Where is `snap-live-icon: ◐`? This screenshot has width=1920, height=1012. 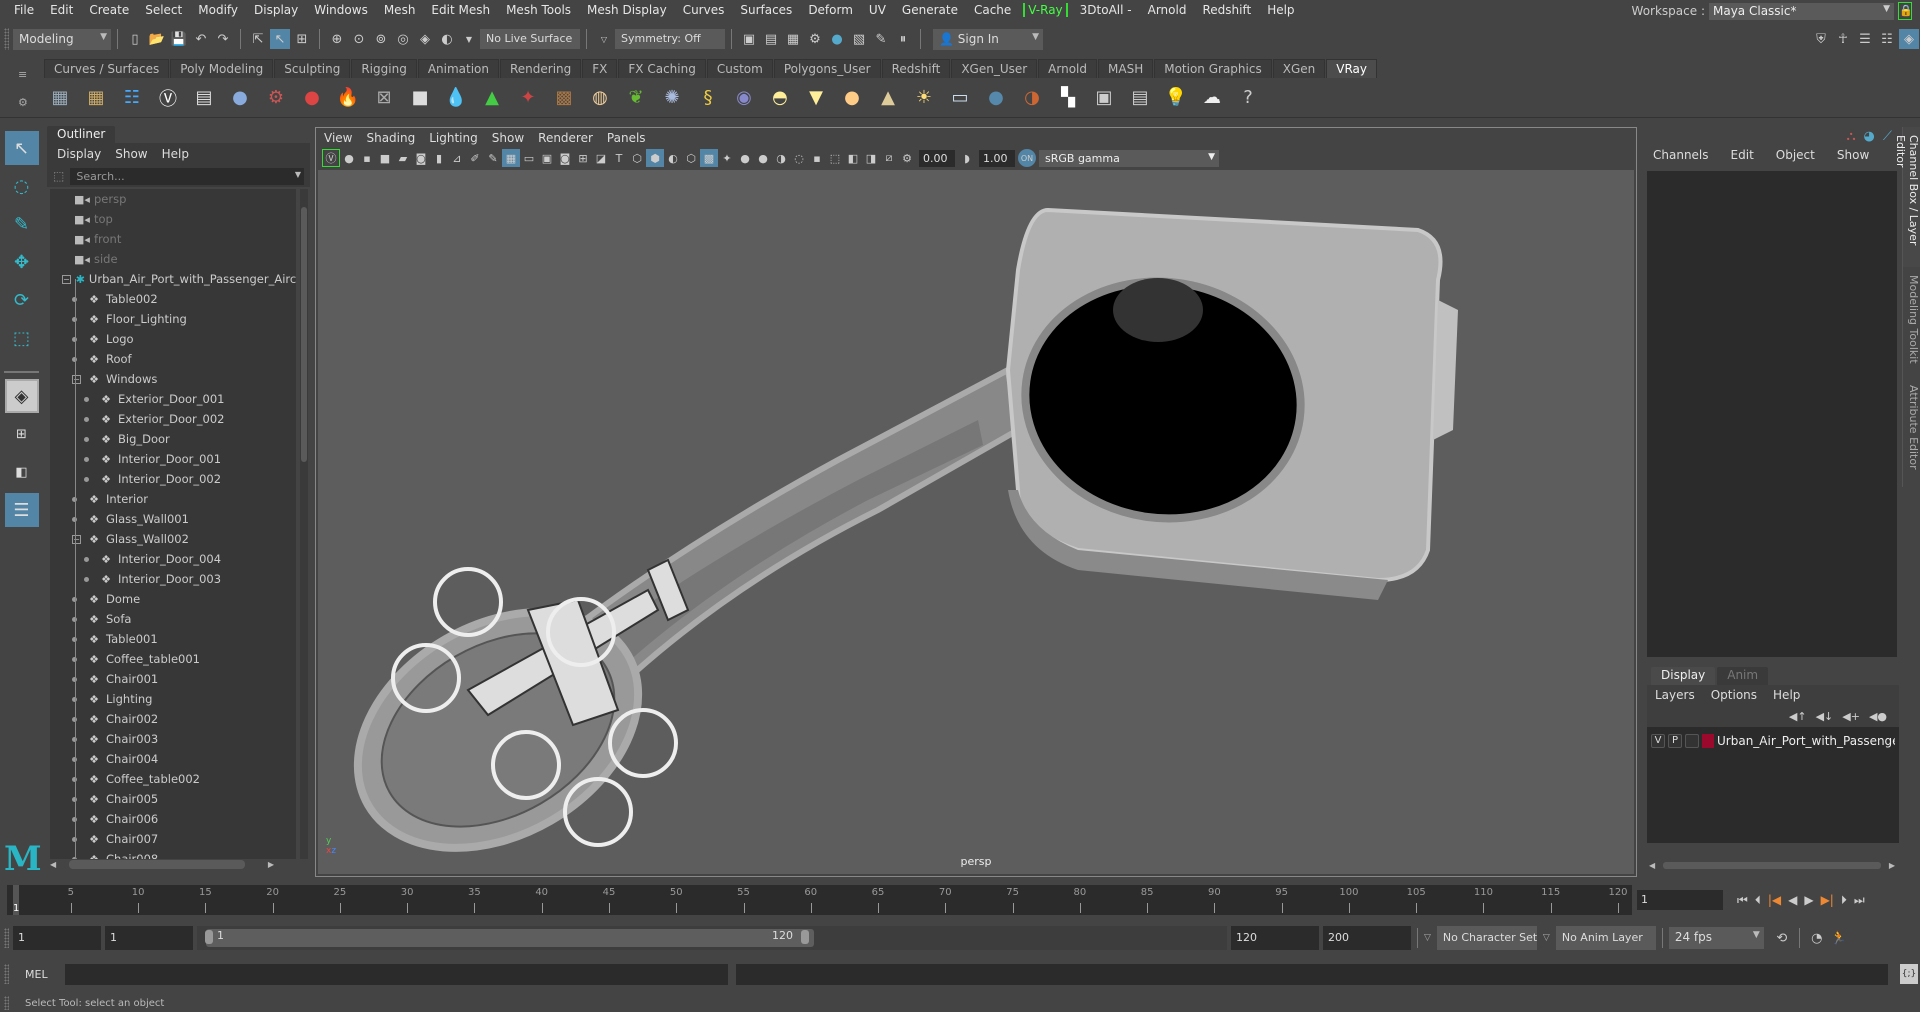 snap-live-icon: ◐ is located at coordinates (447, 39).